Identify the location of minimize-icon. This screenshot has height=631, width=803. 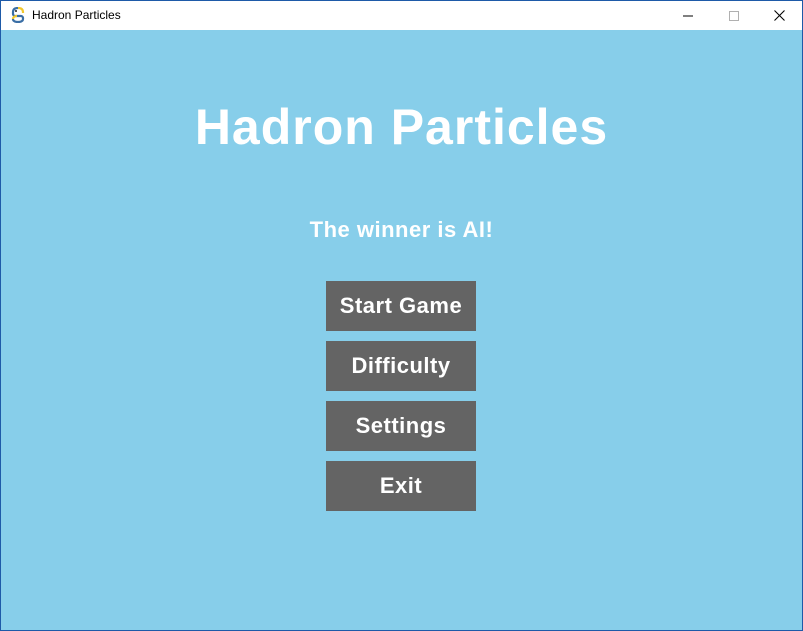
(688, 15).